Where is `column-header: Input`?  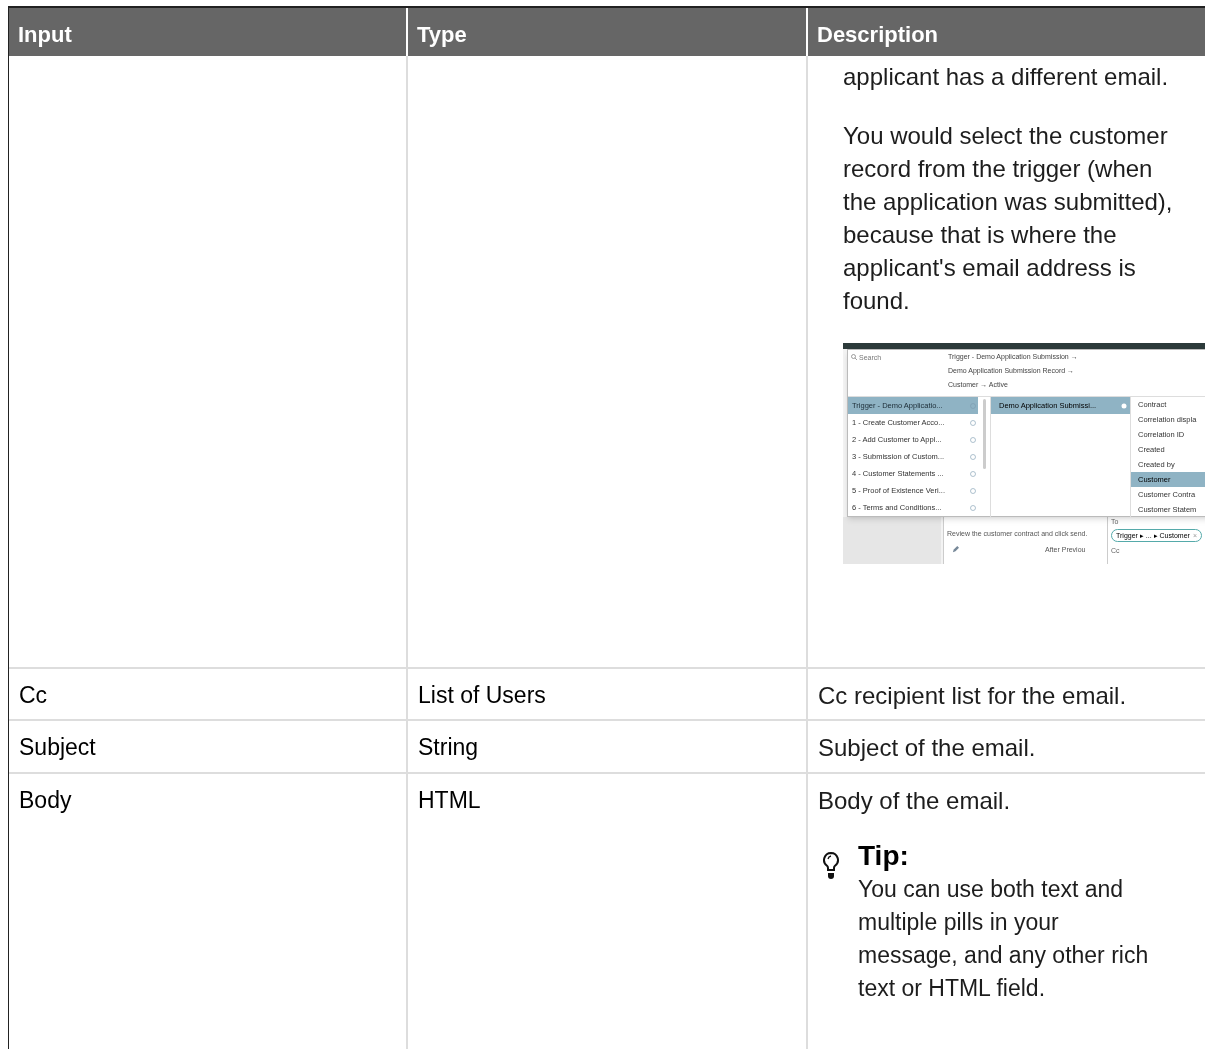 column-header: Input is located at coordinates (208, 32).